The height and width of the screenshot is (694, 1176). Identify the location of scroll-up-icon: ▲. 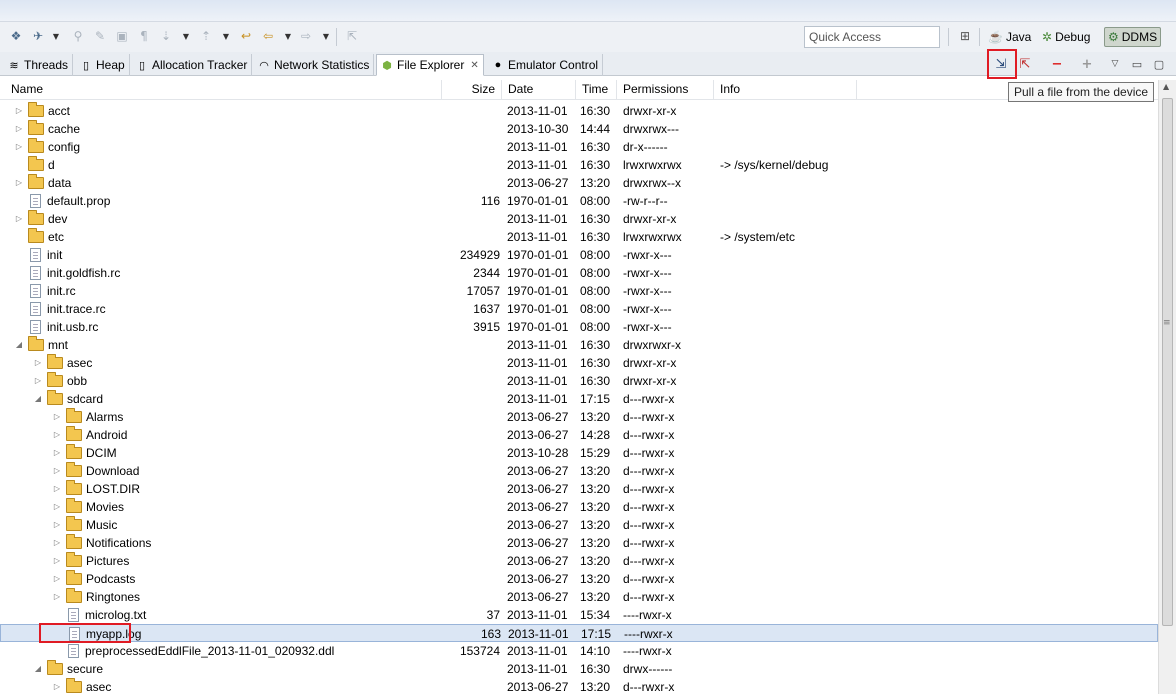
(1166, 86).